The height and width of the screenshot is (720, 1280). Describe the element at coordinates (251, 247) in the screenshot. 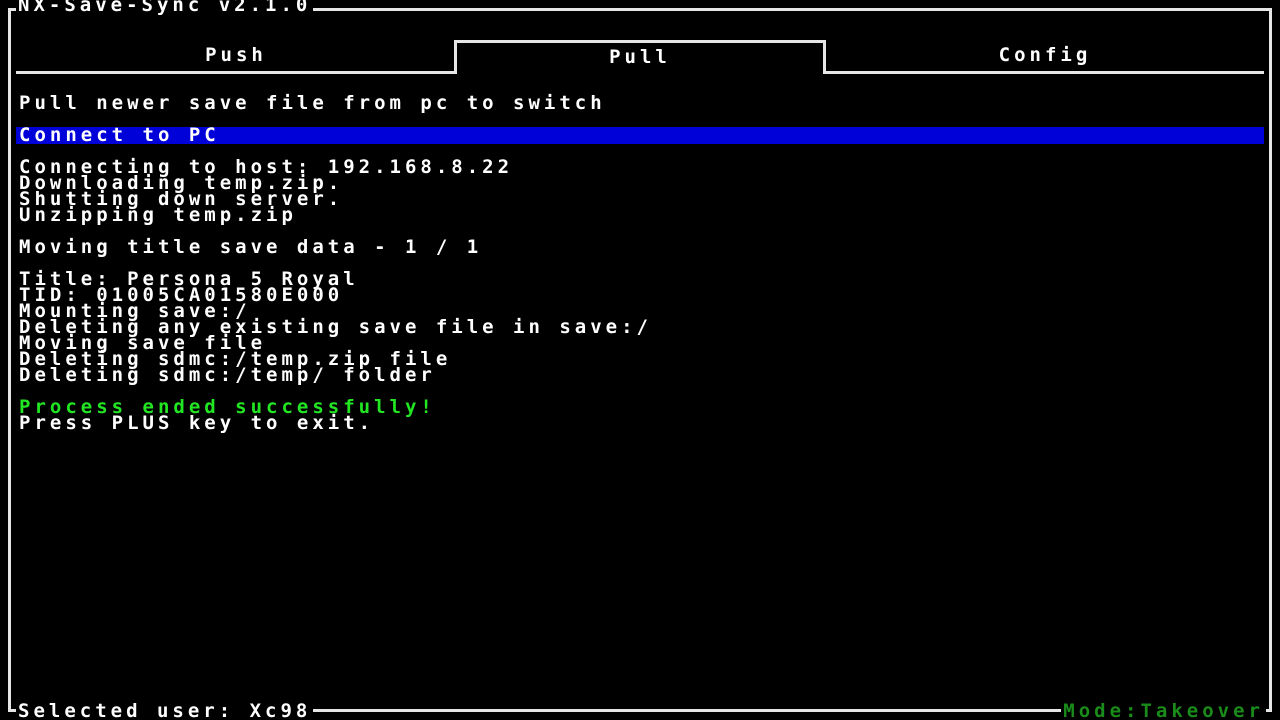

I see `progress-line: Moving title save data - 1 / 1` at that location.